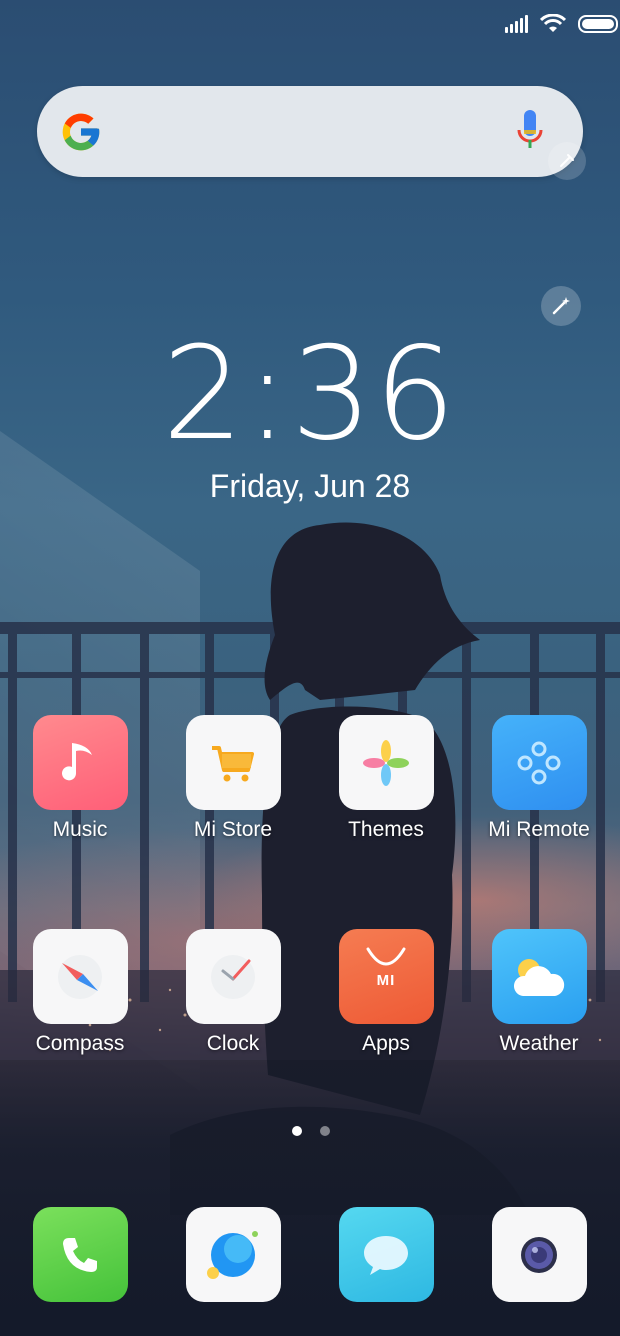  Describe the element at coordinates (530, 133) in the screenshot. I see `mic-icon` at that location.